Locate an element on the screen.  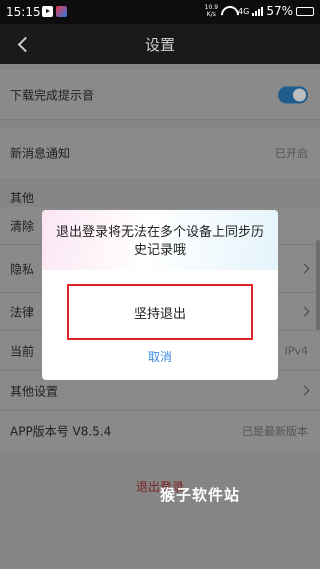
legal-label: 法律 is located at coordinates (22, 312).